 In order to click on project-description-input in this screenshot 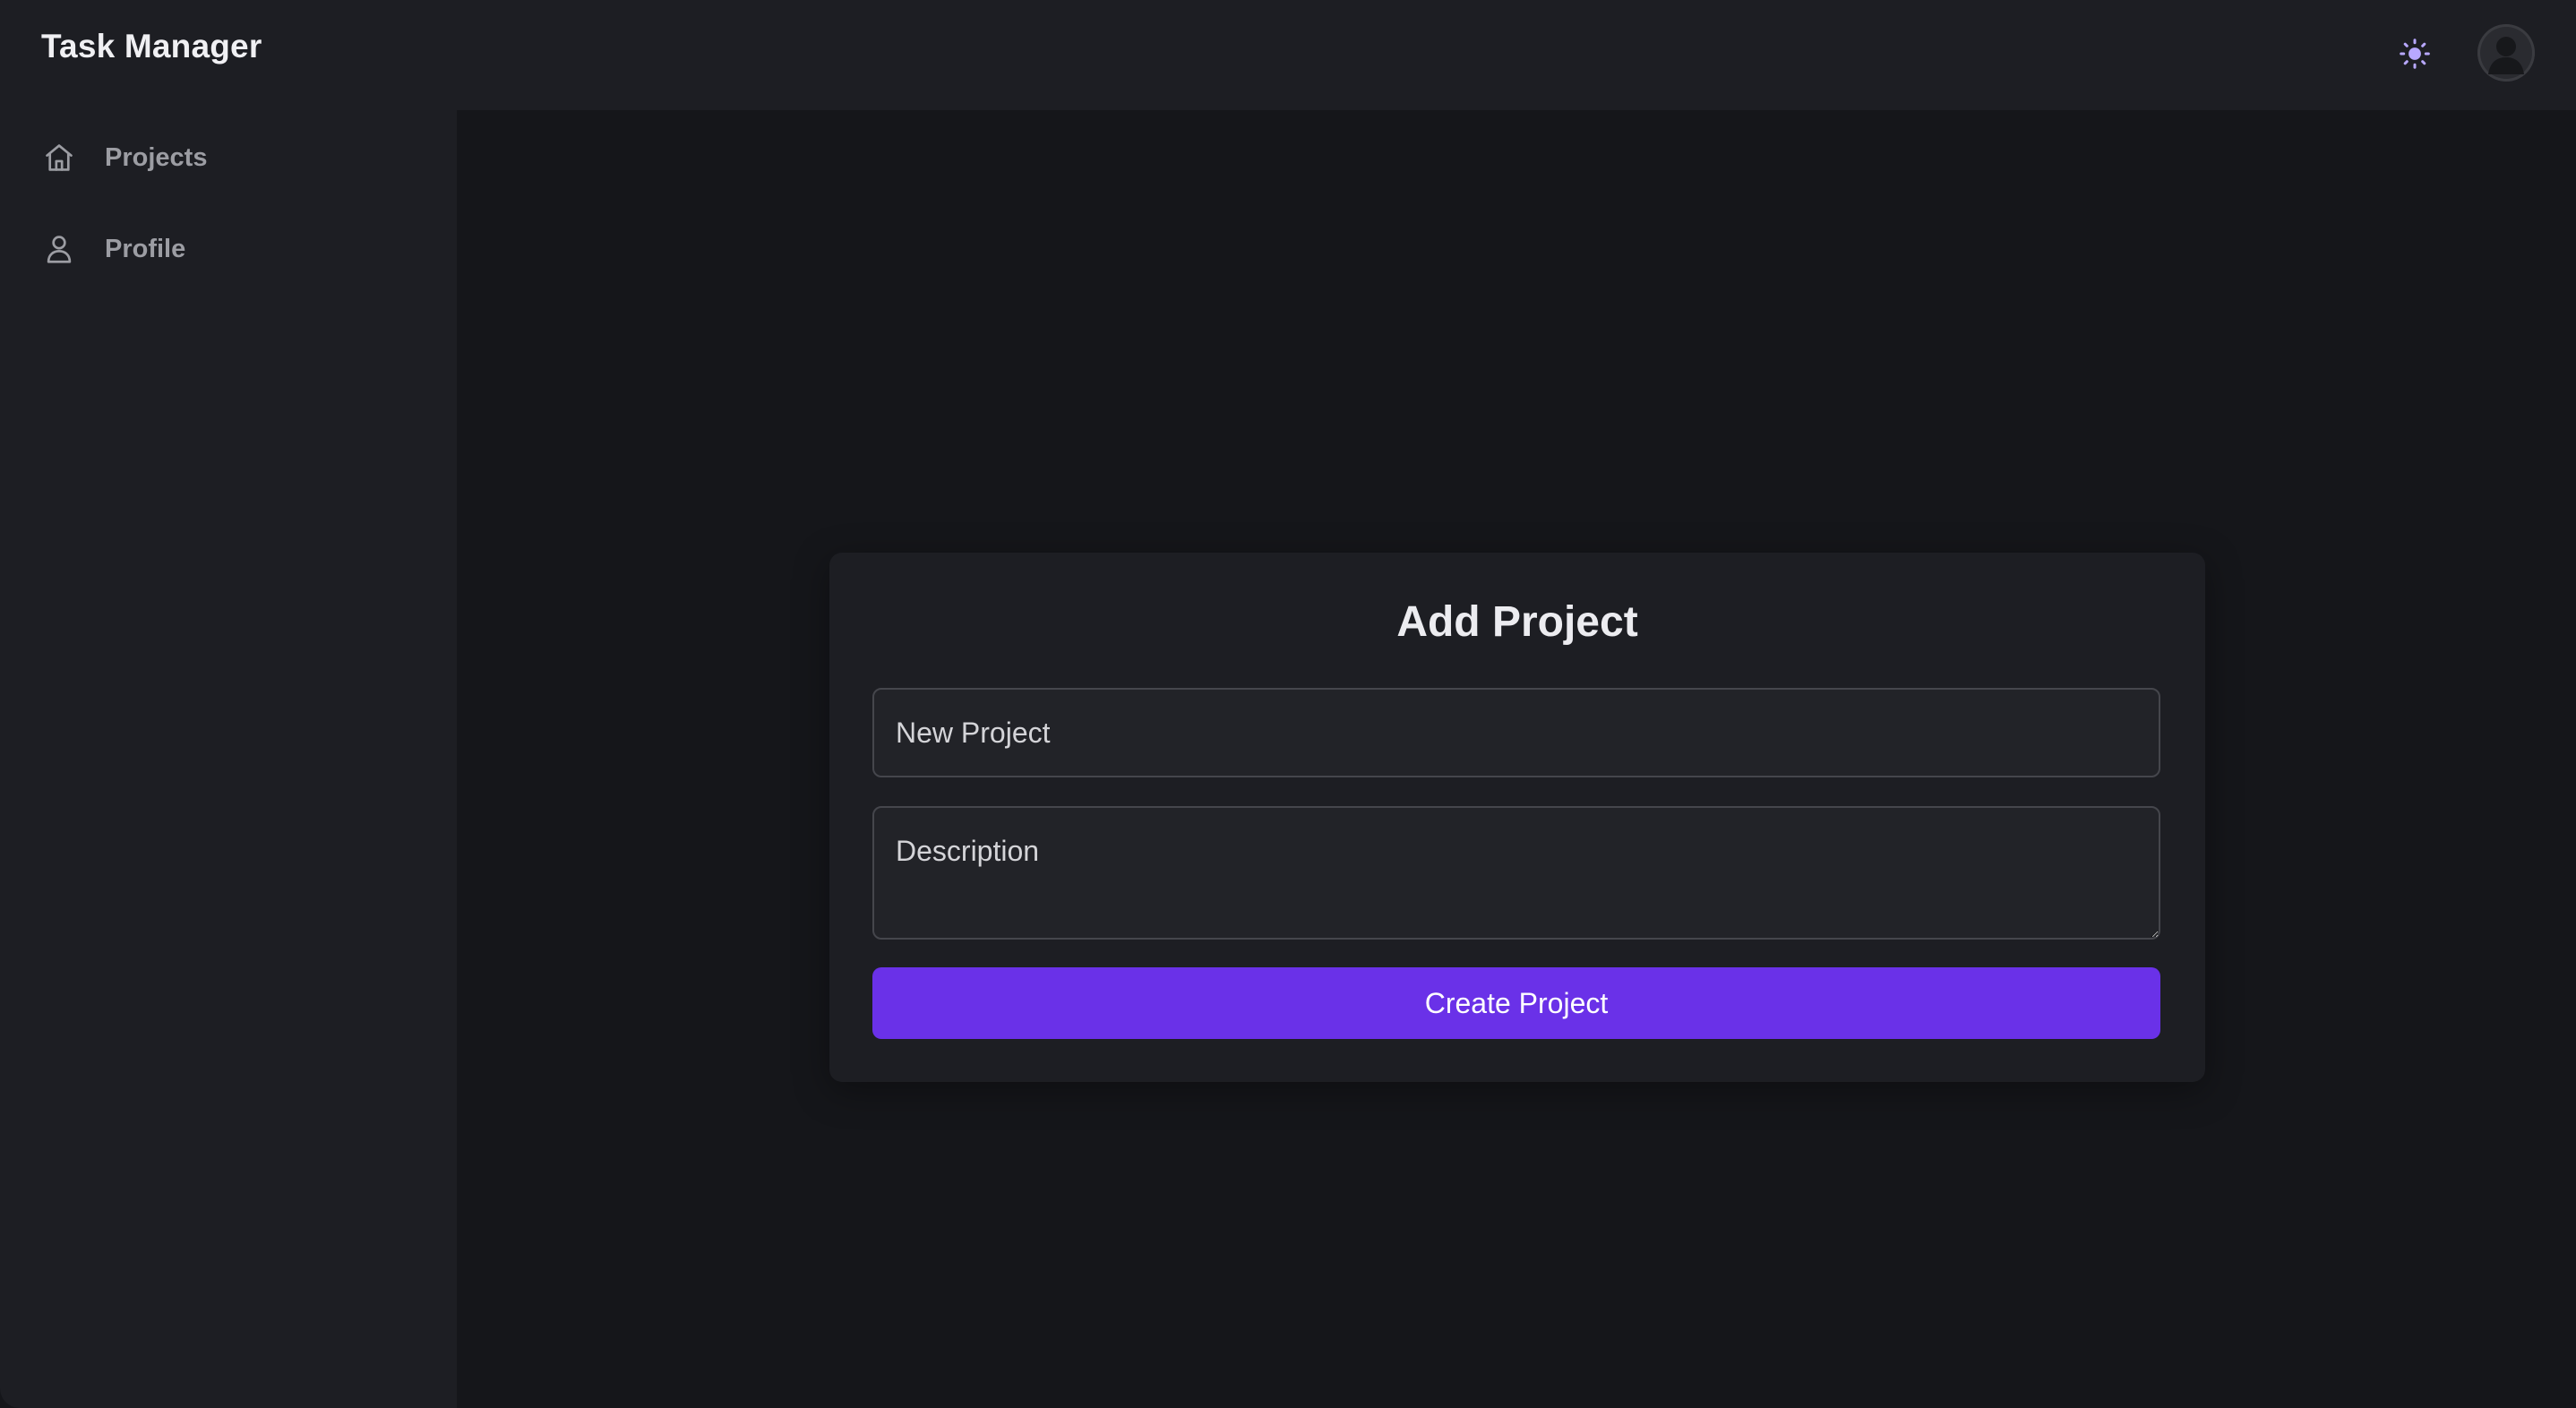, I will do `click(1516, 873)`.